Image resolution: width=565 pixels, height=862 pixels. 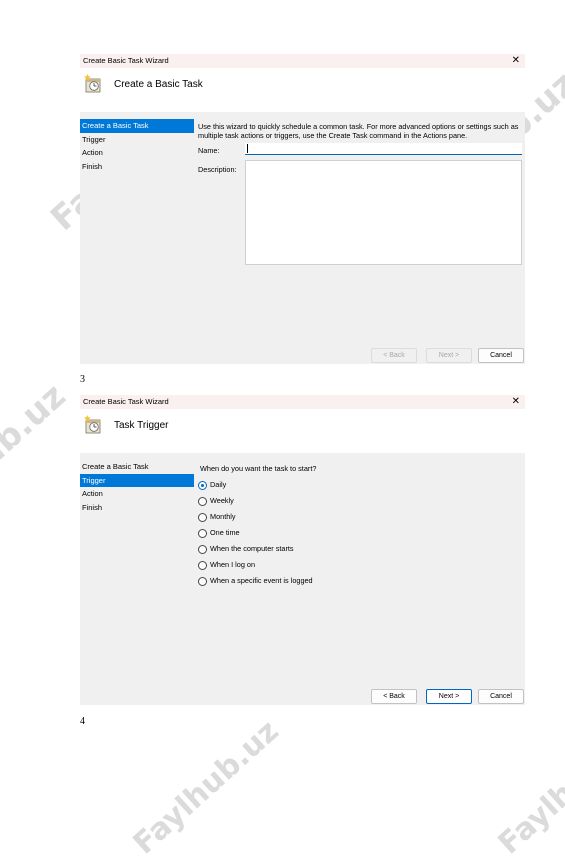 I want to click on page-number: 4, so click(x=82, y=721).